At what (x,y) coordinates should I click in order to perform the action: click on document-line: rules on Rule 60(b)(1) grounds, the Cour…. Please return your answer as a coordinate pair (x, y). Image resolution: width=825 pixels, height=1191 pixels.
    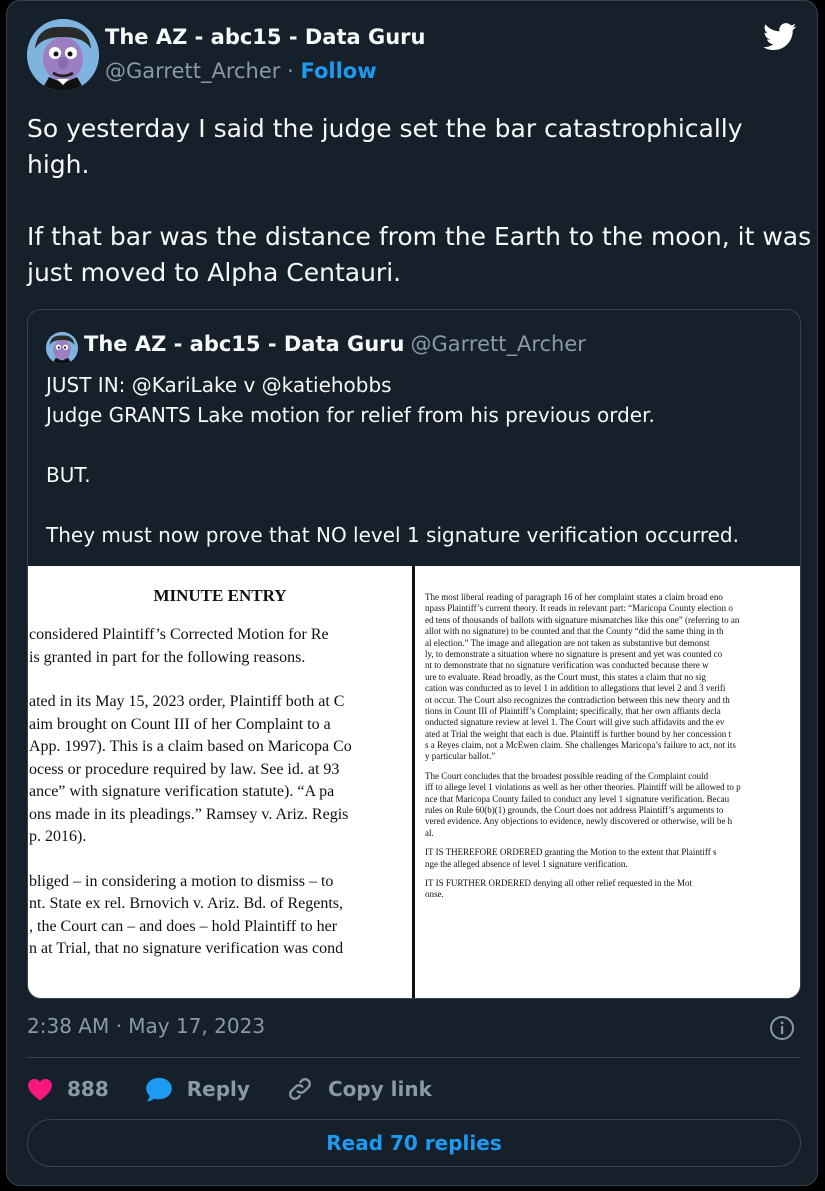
    Looking at the image, I should click on (574, 810).